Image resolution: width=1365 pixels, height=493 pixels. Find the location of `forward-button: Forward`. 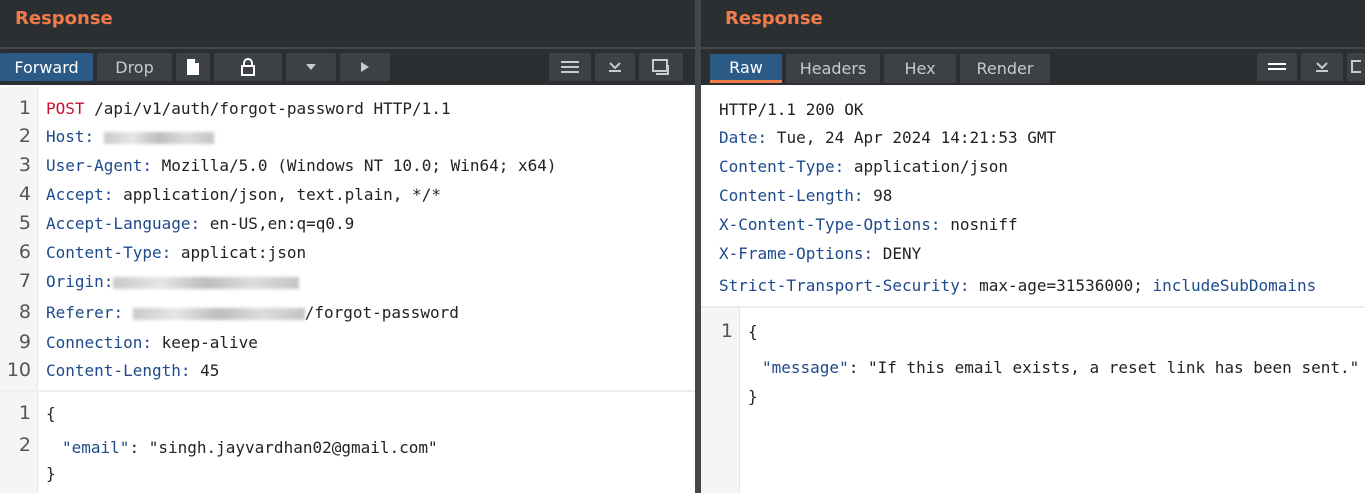

forward-button: Forward is located at coordinates (46, 67).